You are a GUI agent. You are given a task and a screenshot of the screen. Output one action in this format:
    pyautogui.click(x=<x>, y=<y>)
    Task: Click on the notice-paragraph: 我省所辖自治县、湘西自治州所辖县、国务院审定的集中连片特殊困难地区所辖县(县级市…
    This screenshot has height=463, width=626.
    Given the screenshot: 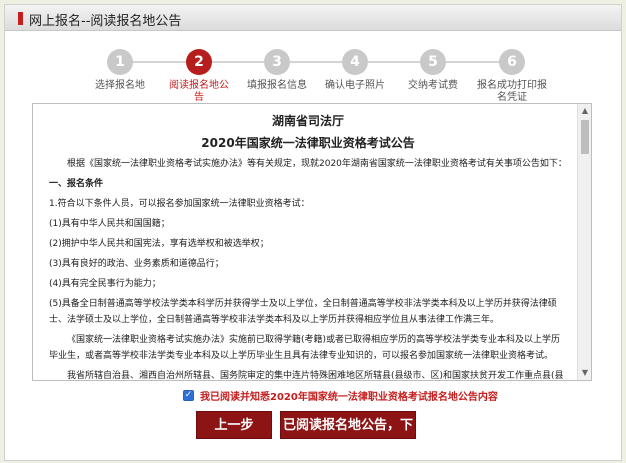 What is the action you would take?
    pyautogui.click(x=315, y=376)
    